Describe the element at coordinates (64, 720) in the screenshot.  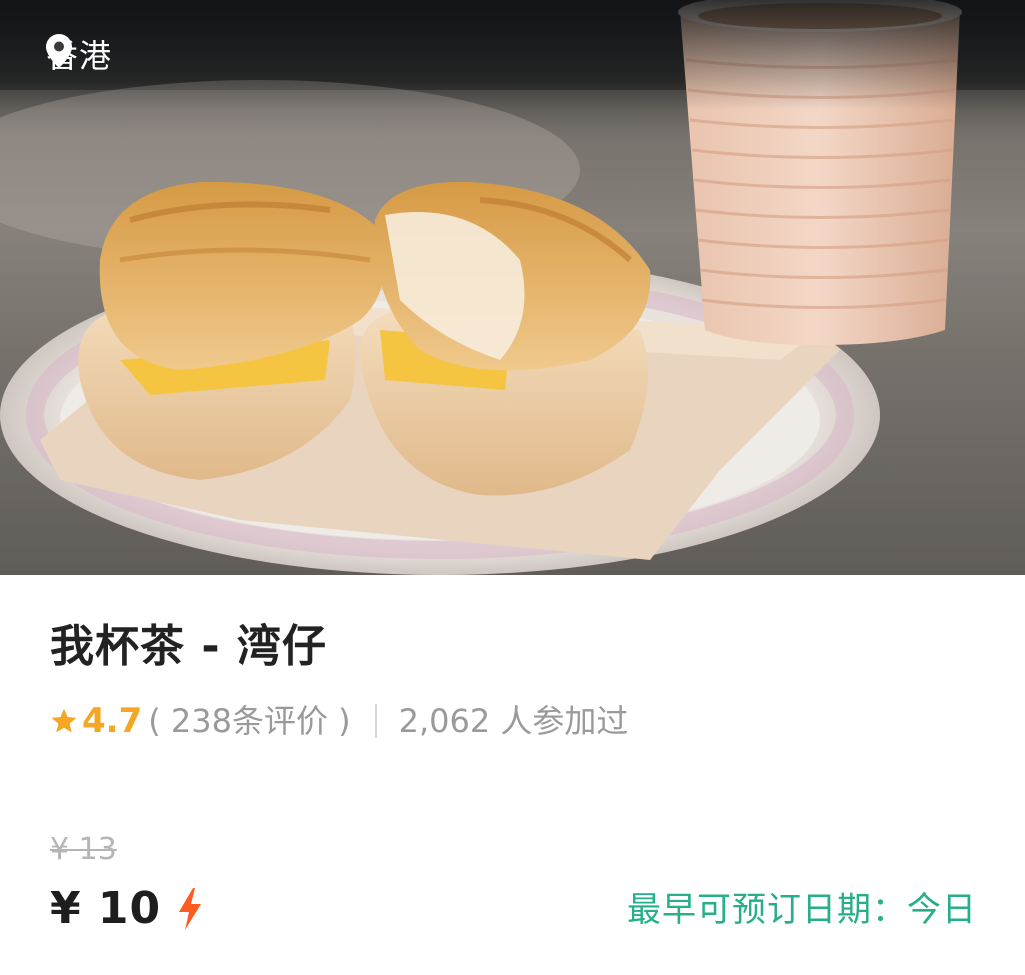
I see `star-icon` at that location.